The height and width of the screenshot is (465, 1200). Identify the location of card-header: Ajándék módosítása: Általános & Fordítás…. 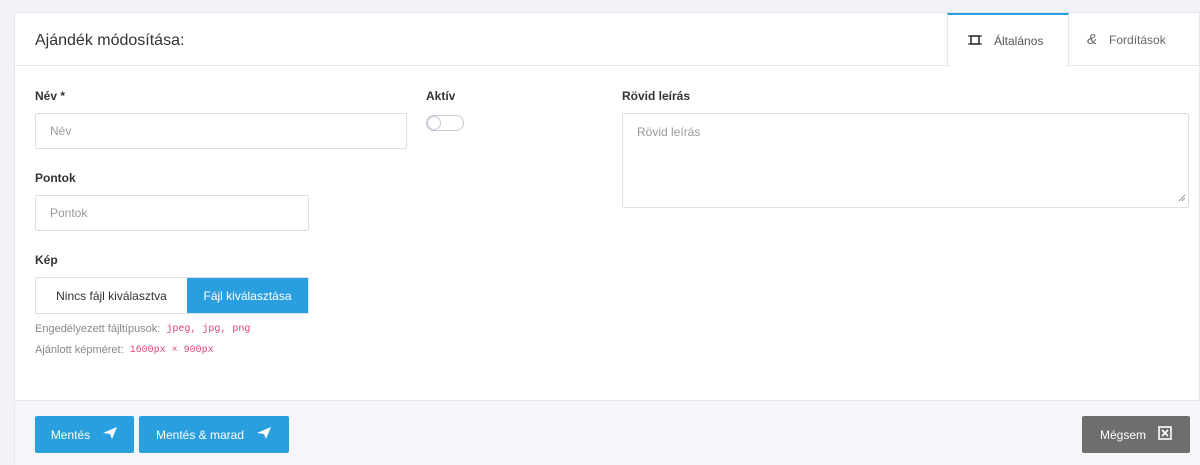
(607, 40).